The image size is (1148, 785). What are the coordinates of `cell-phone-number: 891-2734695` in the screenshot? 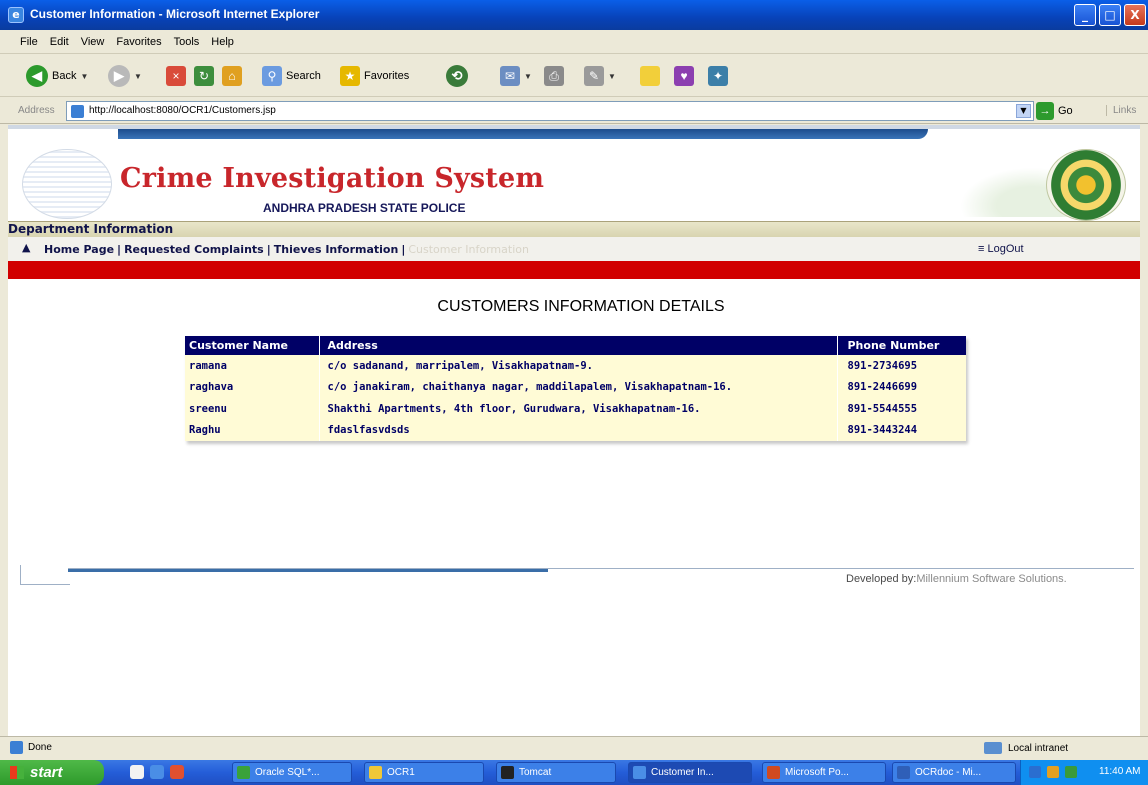 It's located at (882, 365).